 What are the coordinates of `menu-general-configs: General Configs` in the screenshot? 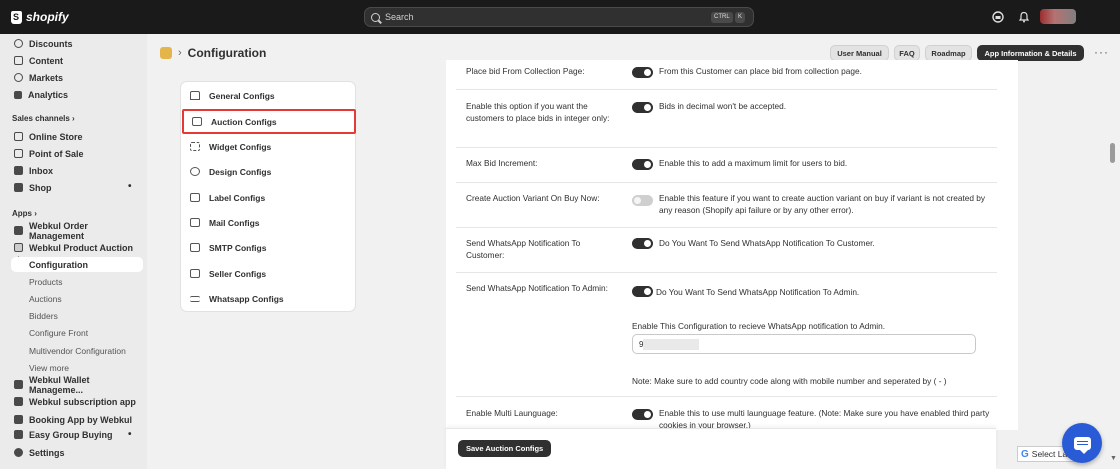 It's located at (269, 95).